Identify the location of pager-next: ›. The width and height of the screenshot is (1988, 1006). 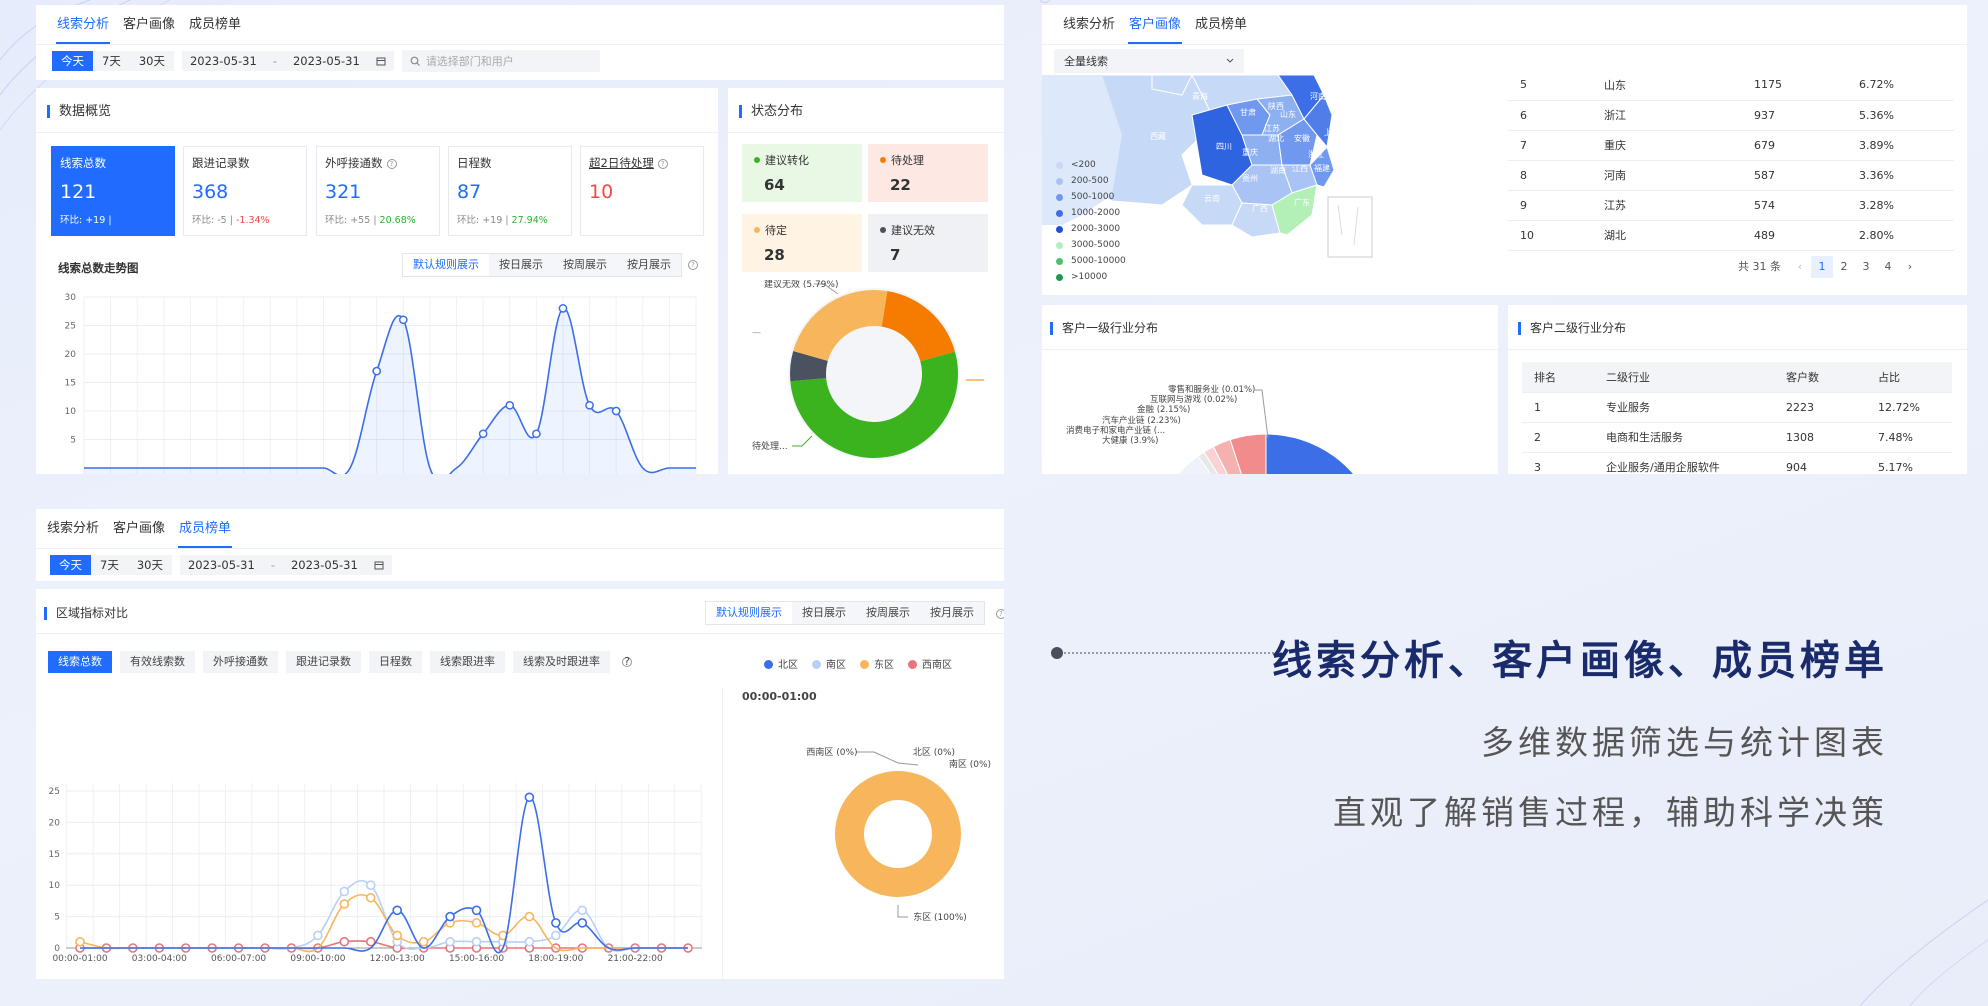
(1910, 267).